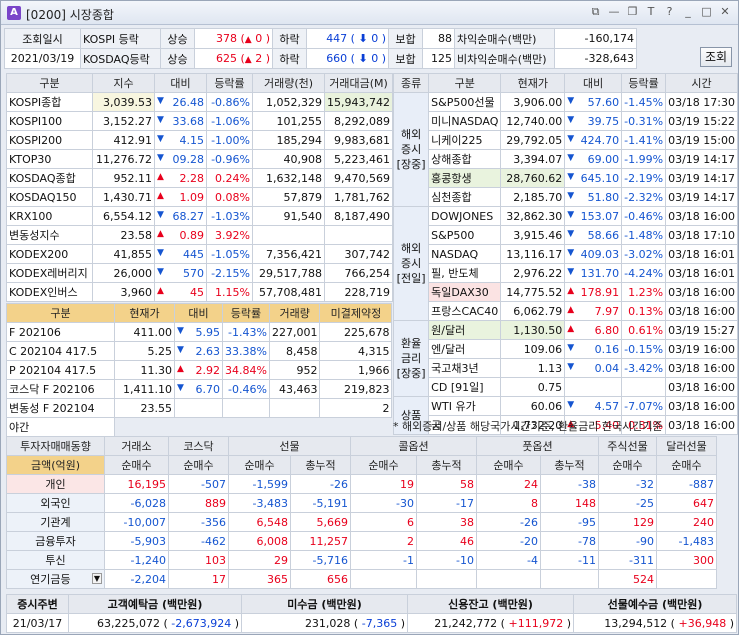 The height and width of the screenshot is (635, 739). I want to click on index-value: 3,039.53, so click(123, 102).